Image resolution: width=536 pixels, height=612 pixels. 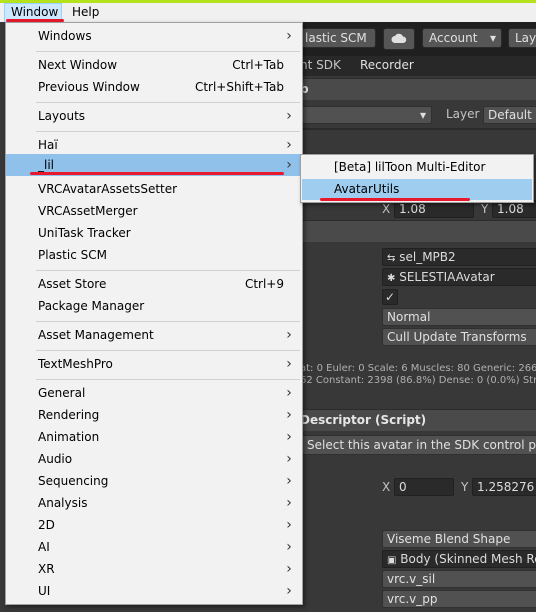 I want to click on menu-item-asset-management: Asset Management ›, so click(x=154, y=335).